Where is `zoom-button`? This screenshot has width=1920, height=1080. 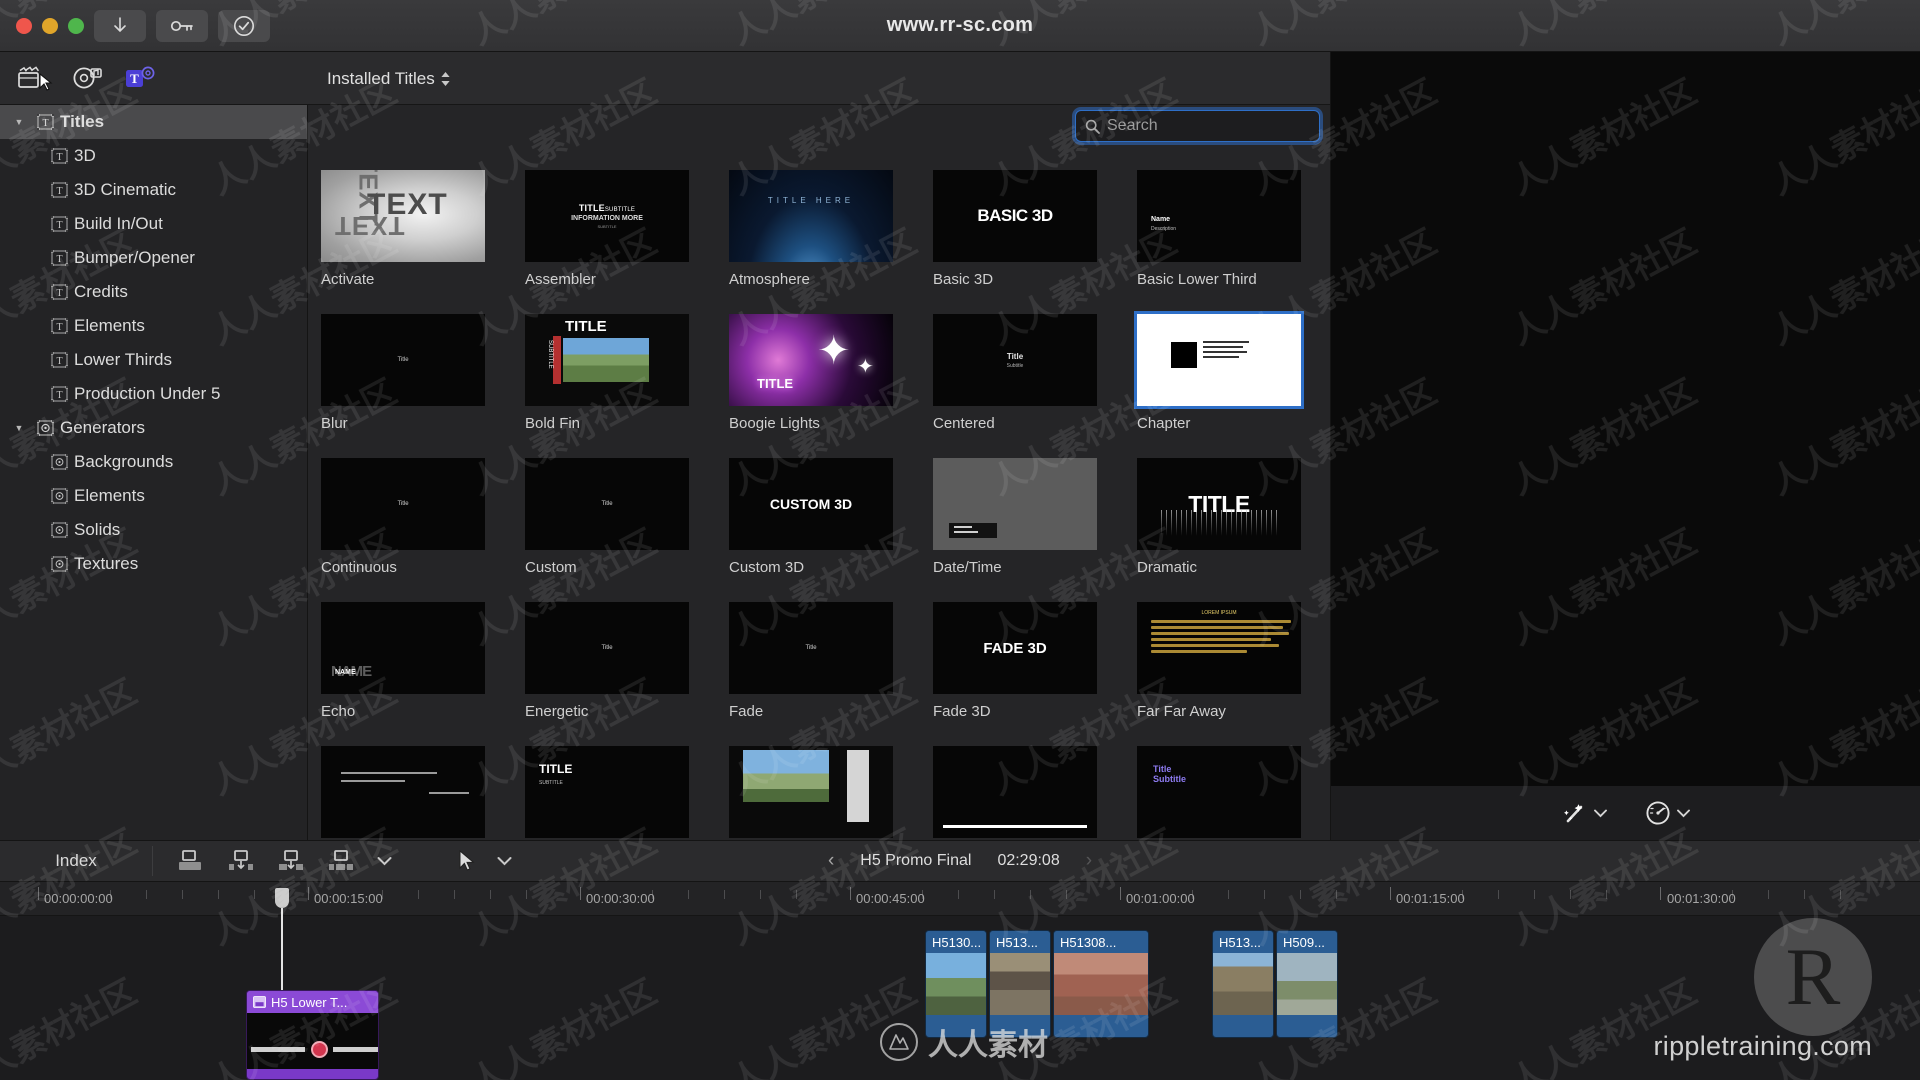
zoom-button is located at coordinates (76, 25).